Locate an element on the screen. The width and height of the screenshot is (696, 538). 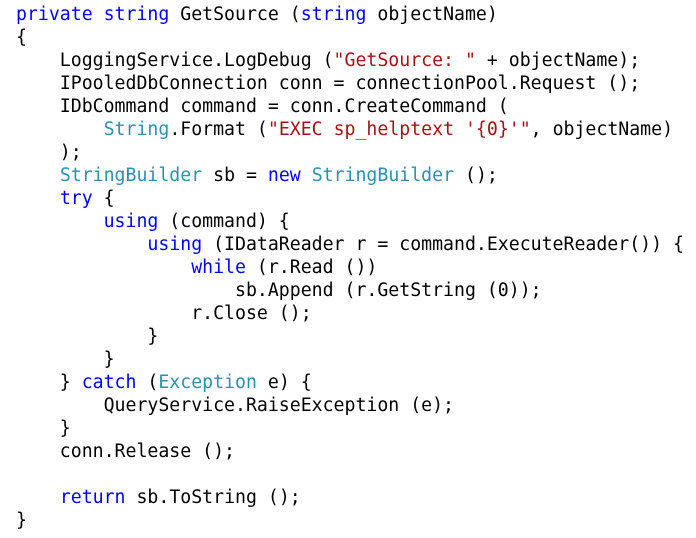
code-token: GetSource ( is located at coordinates (235, 14).